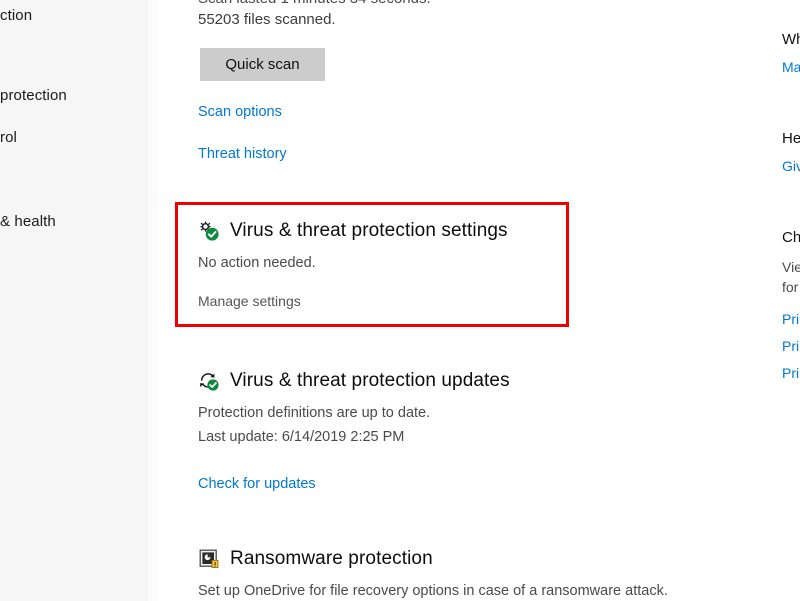 The height and width of the screenshot is (601, 800). What do you see at coordinates (790, 373) in the screenshot?
I see `privacy-statement-link: Pri` at bounding box center [790, 373].